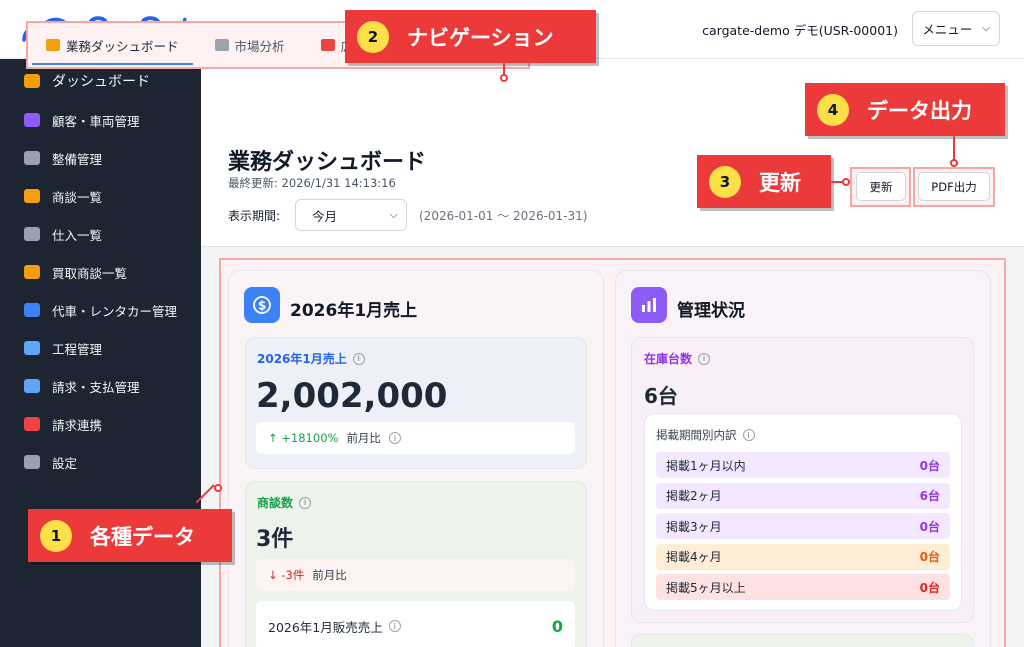 Image resolution: width=1024 pixels, height=647 pixels. I want to click on sidebar-item-8: 請求・支払管理, so click(100, 386).